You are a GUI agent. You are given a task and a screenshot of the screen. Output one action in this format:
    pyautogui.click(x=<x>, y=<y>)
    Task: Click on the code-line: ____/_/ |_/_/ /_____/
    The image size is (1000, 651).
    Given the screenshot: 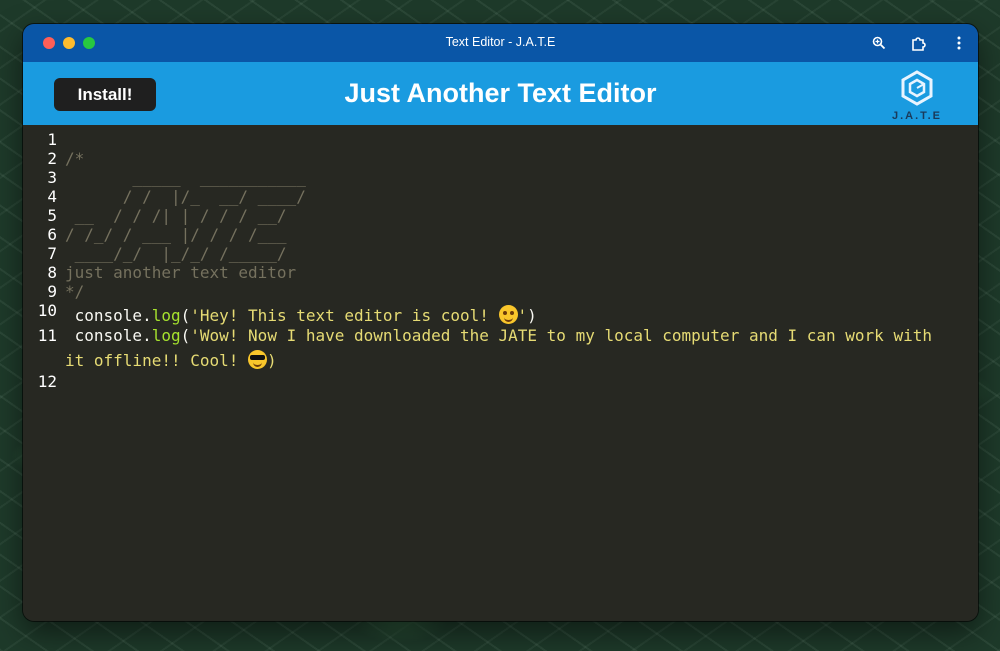 What is the action you would take?
    pyautogui.click(x=176, y=253)
    